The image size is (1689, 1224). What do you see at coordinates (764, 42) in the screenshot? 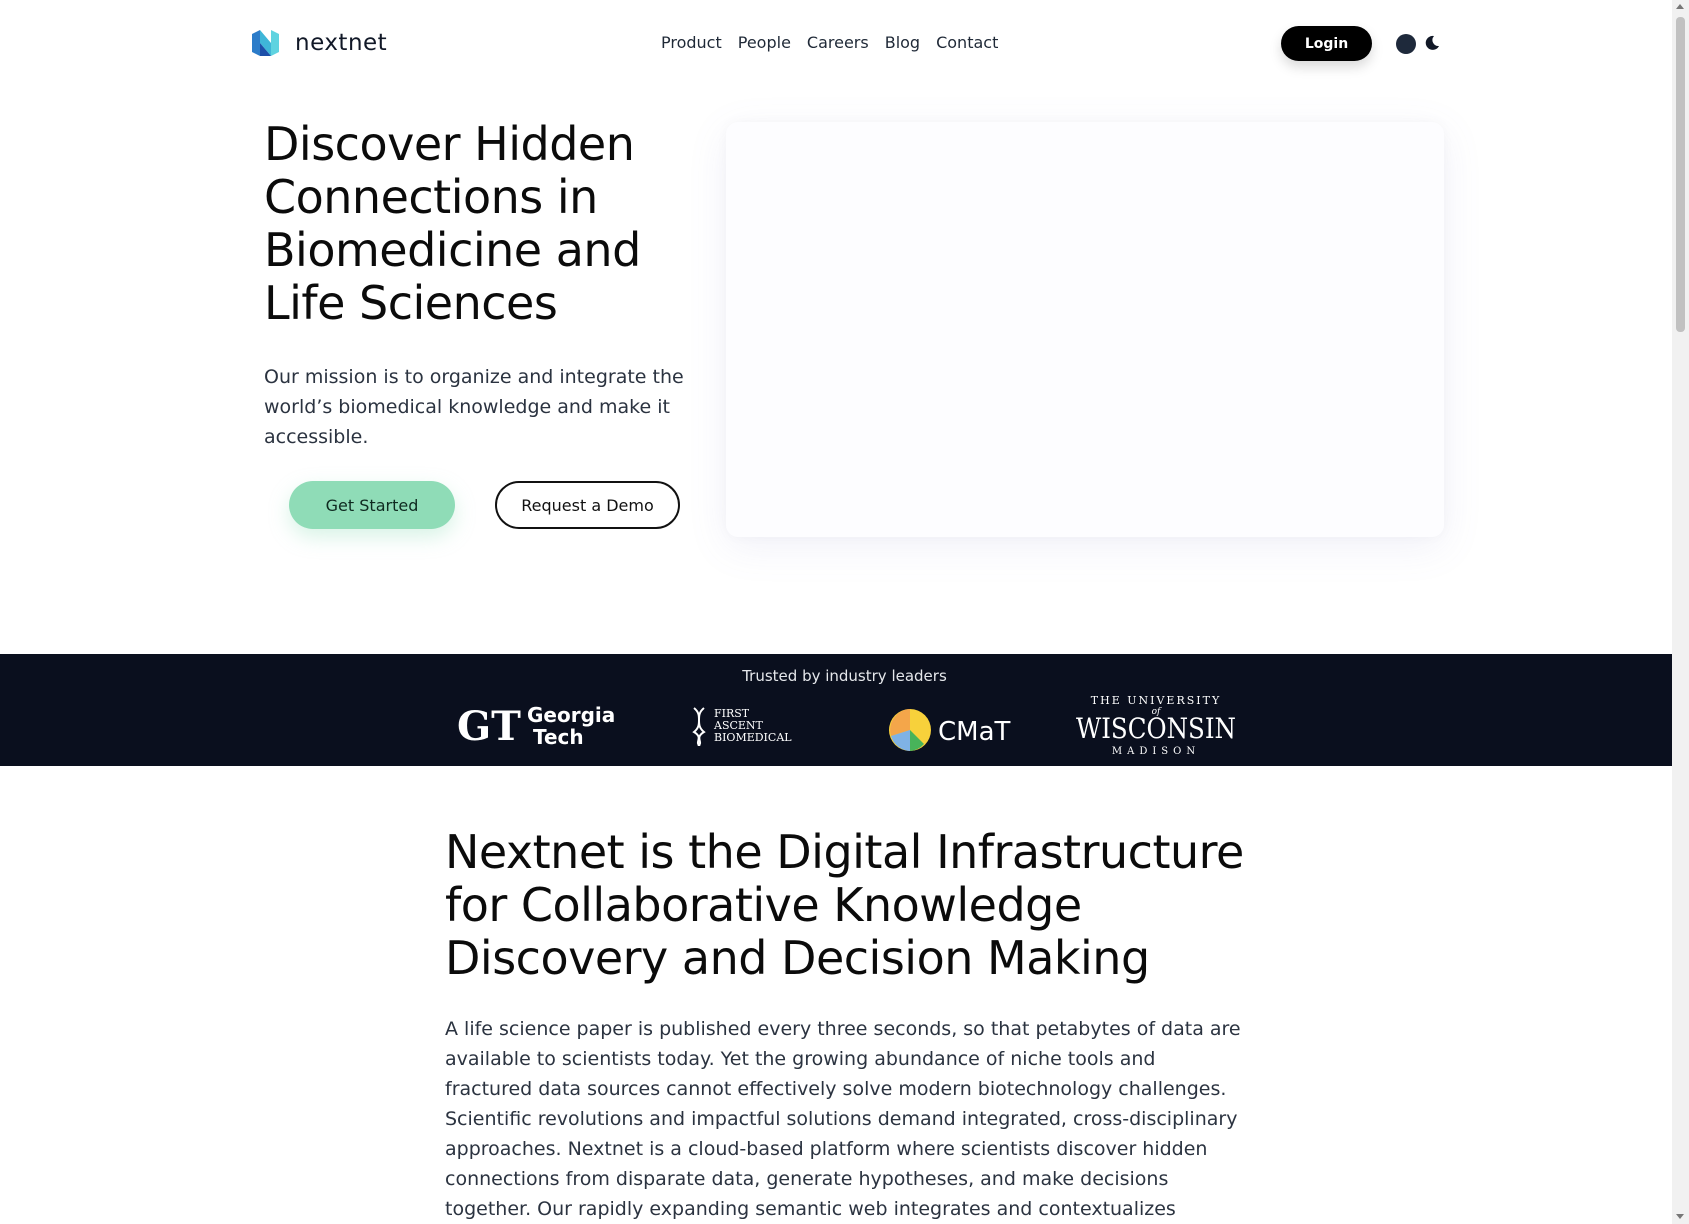
I see `nav-people: People` at bounding box center [764, 42].